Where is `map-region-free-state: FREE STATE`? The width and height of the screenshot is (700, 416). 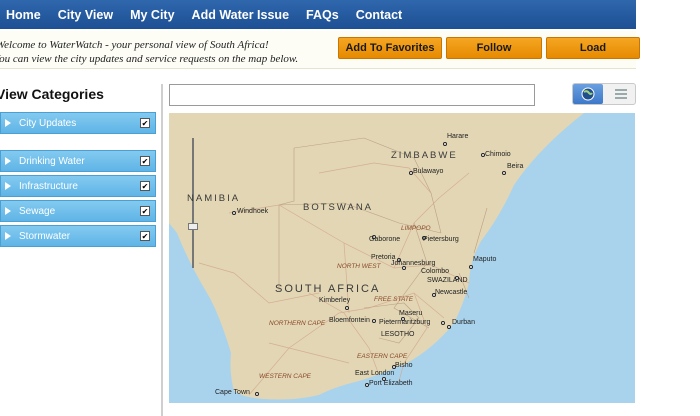 map-region-free-state: FREE STATE is located at coordinates (394, 299).